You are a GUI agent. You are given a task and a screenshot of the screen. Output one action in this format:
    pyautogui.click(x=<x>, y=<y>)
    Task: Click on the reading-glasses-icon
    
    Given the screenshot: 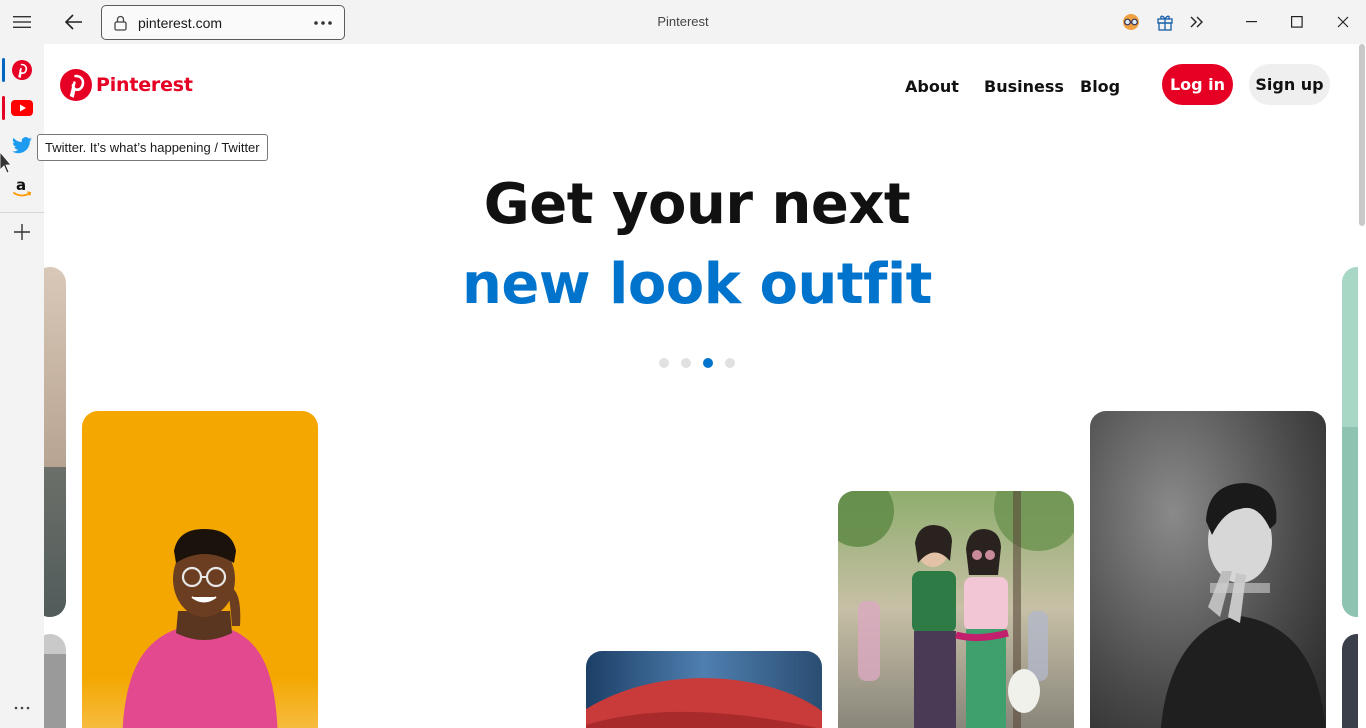 What is the action you would take?
    pyautogui.click(x=1131, y=22)
    